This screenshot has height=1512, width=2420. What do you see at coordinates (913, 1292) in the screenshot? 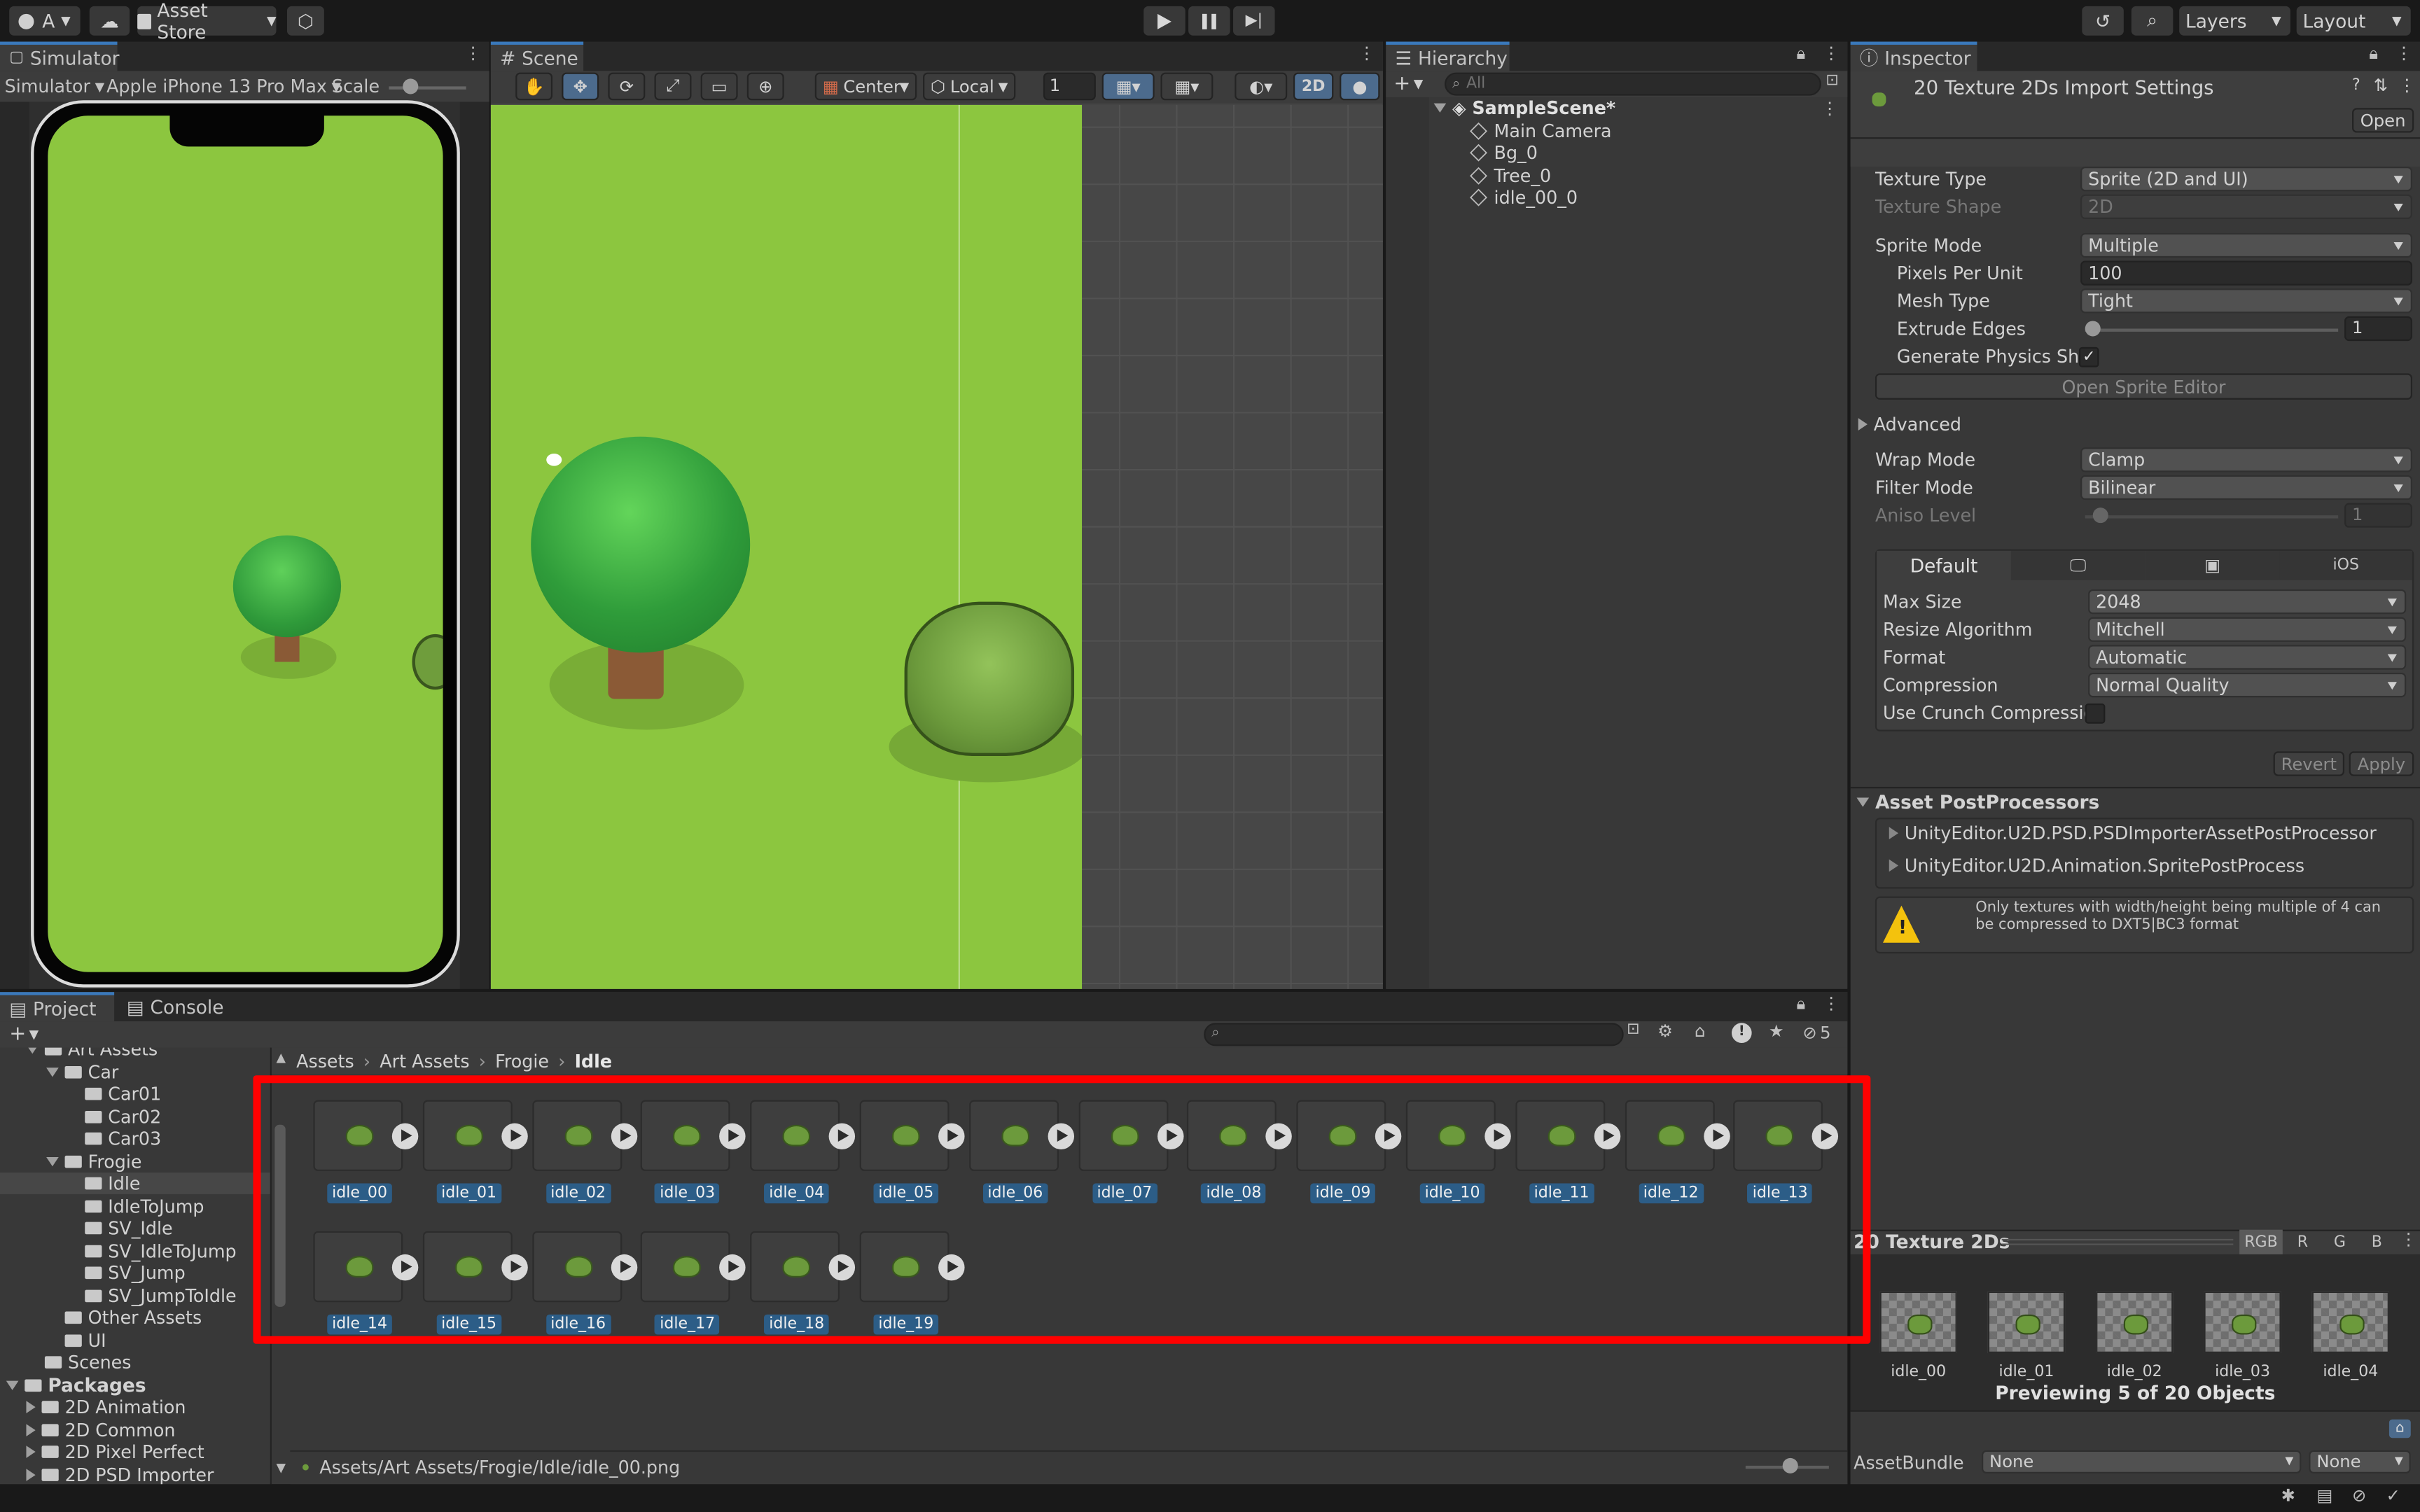
I see `asset-item: idle_19` at bounding box center [913, 1292].